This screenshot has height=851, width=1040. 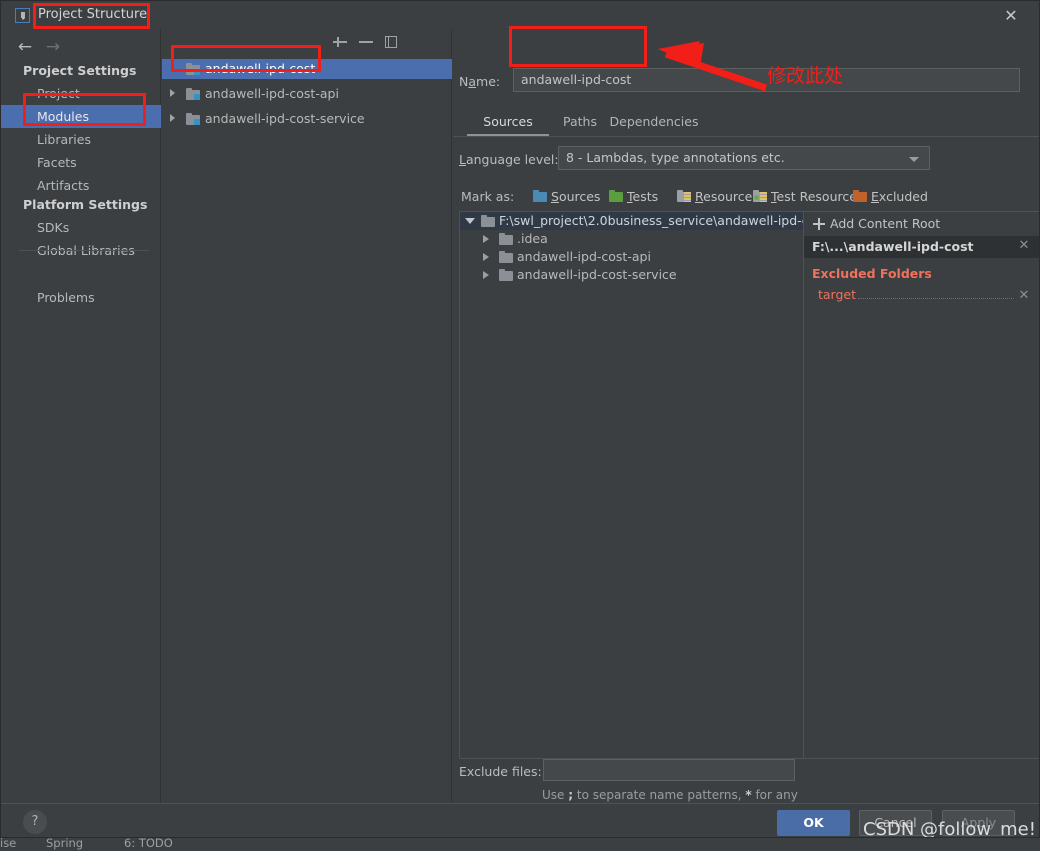 What do you see at coordinates (808, 196) in the screenshot?
I see `mark-as-test-resources: Test Resources` at bounding box center [808, 196].